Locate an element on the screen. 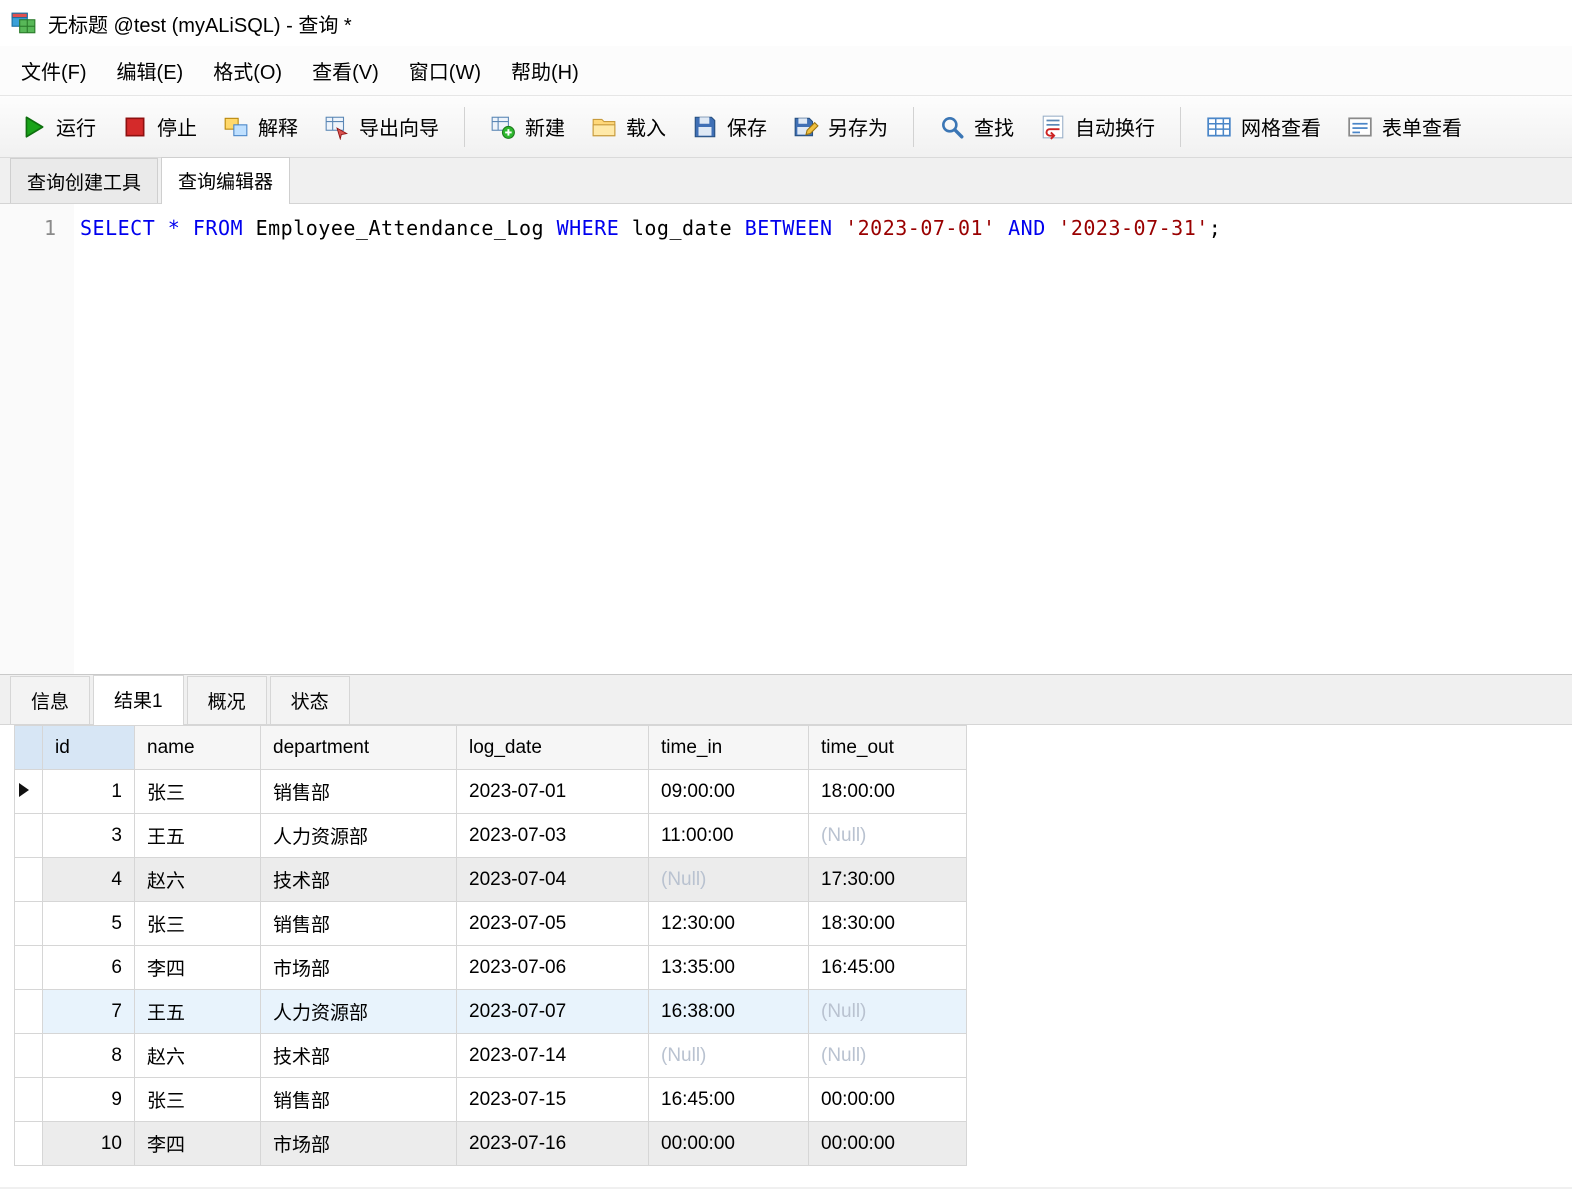 This screenshot has height=1189, width=1572. cell-time_out: 18:00:00 is located at coordinates (887, 791).